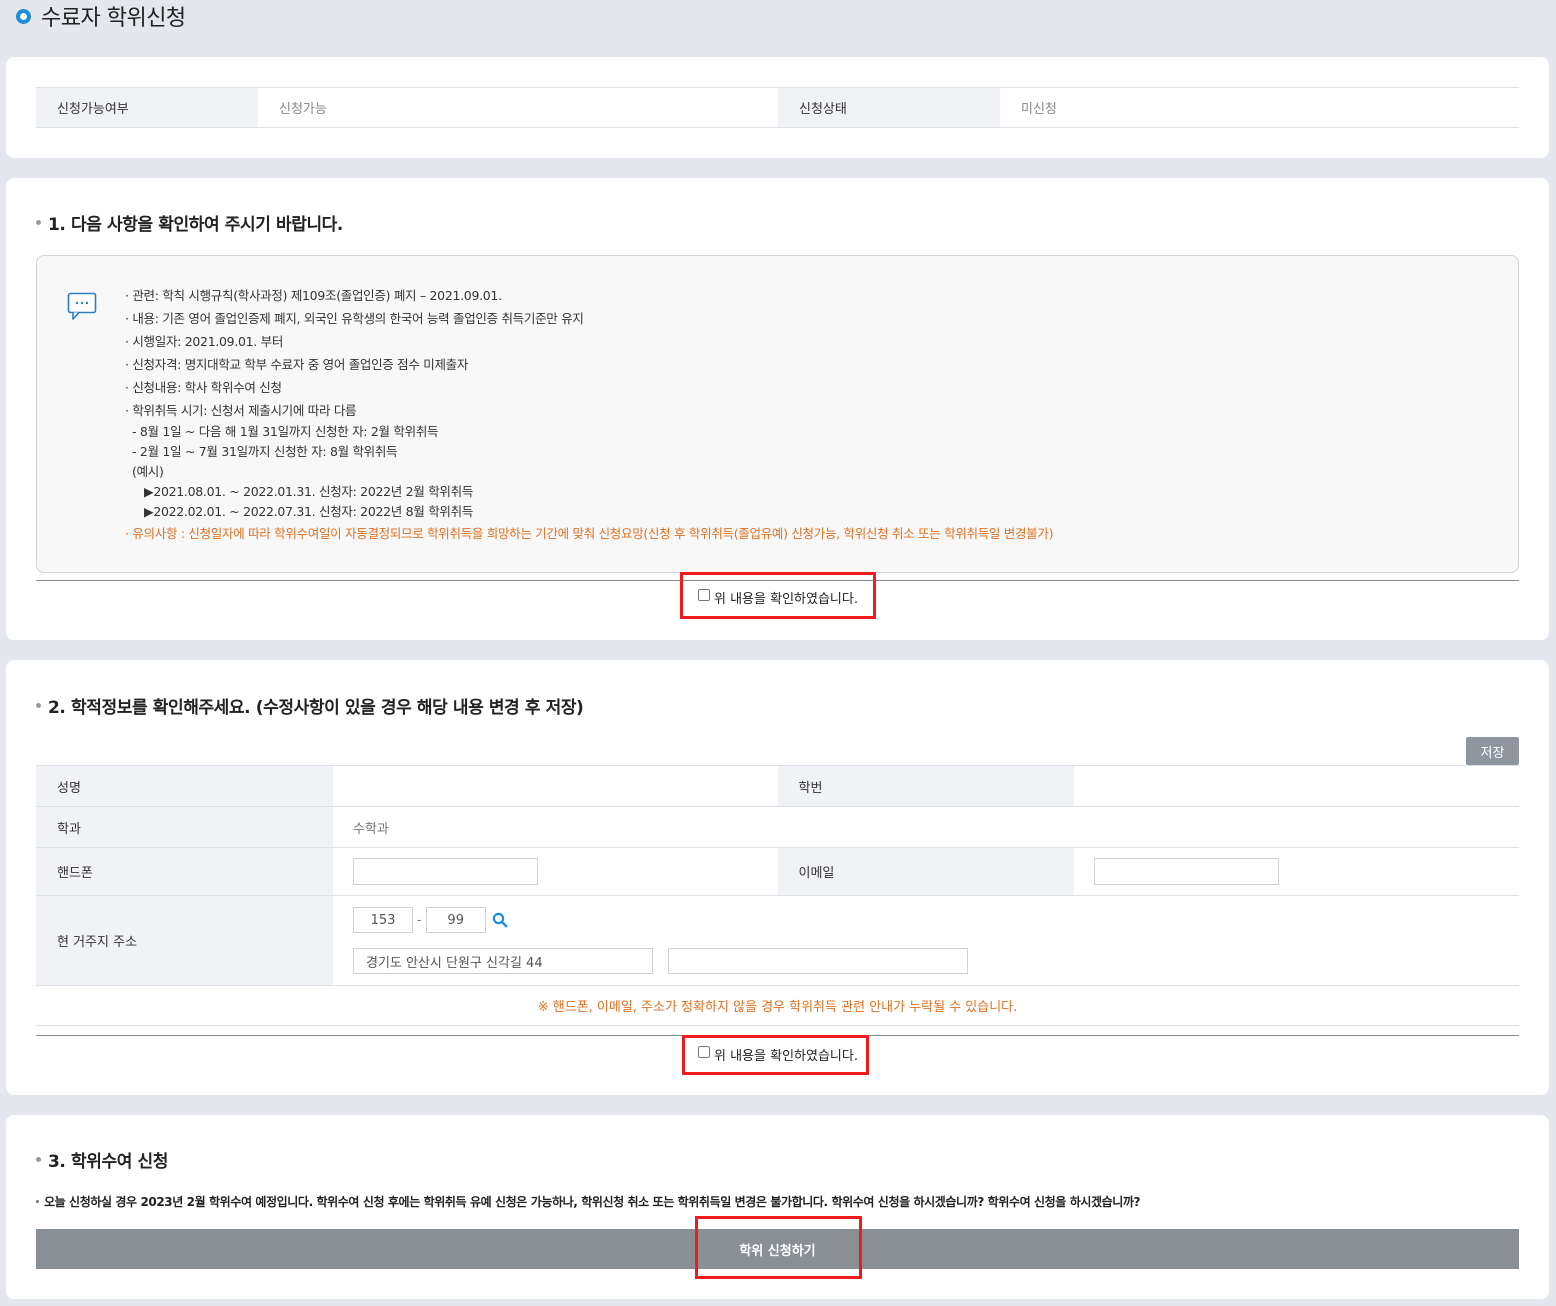  I want to click on name-label: 성명, so click(184, 786).